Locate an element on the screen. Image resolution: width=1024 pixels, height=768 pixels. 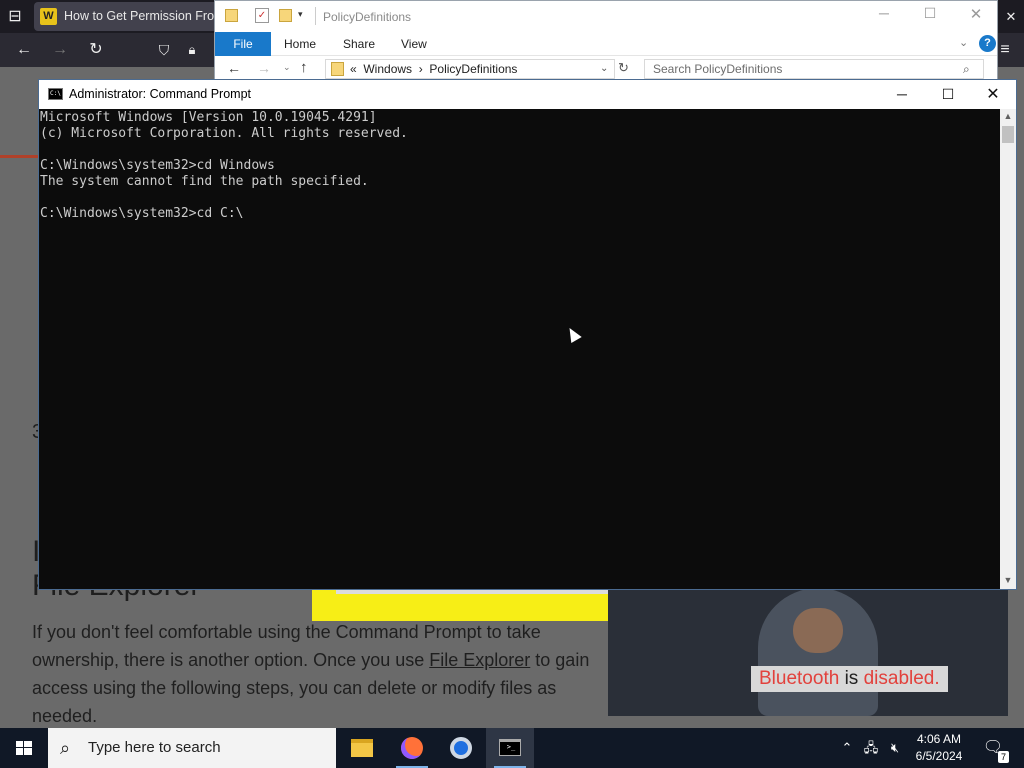
address-bar: « Windows › PolicyDefinitions ⌄ is located at coordinates (470, 69).